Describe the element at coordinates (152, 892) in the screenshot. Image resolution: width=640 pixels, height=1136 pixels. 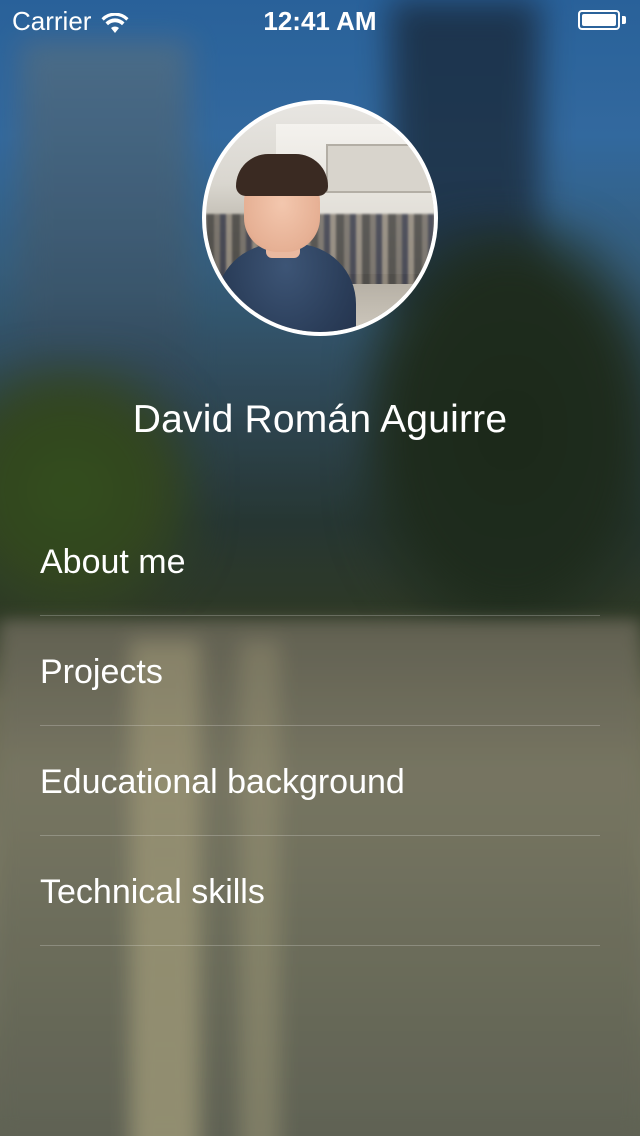
I see `menu-item-label: Technical skills` at that location.